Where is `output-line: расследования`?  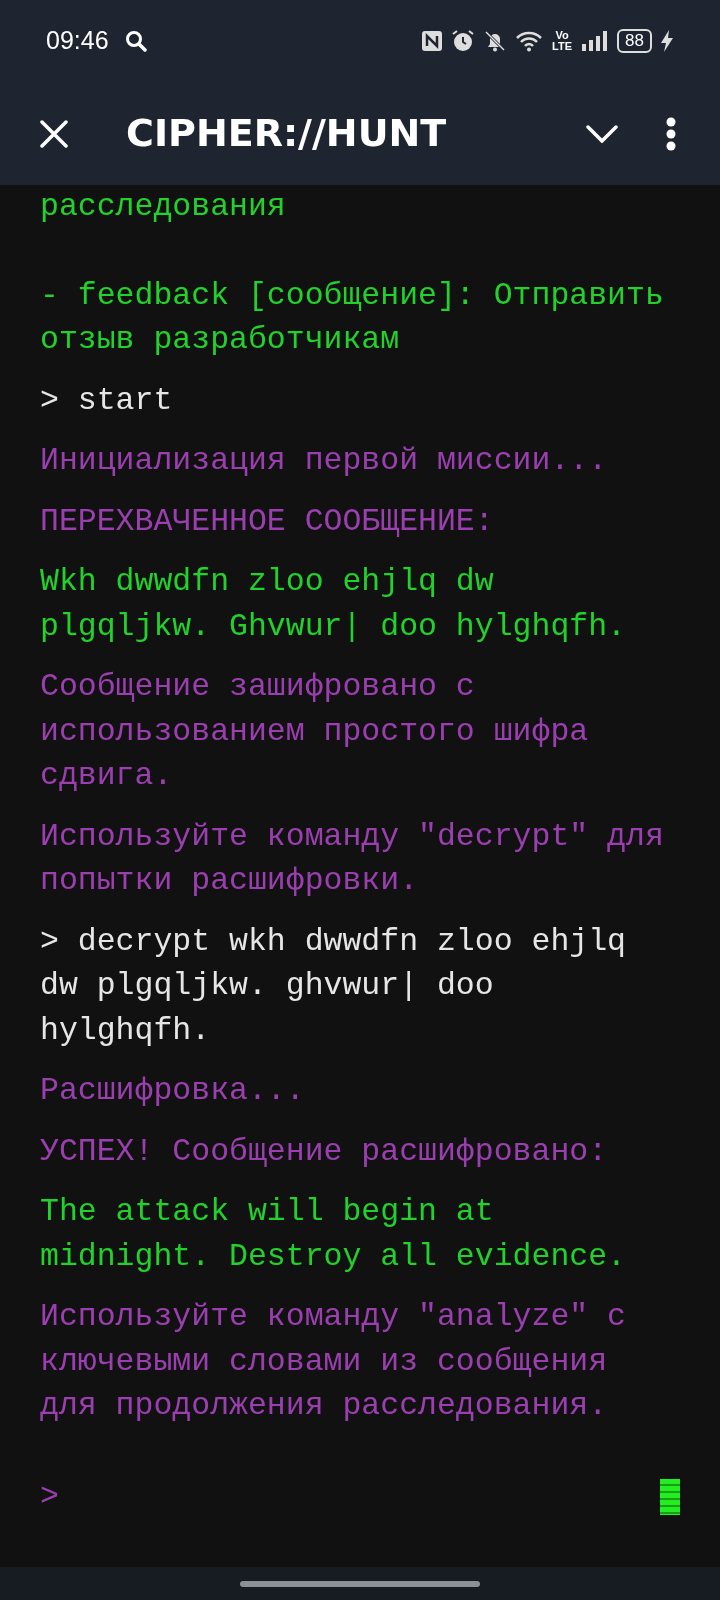
output-line: расследования is located at coordinates (163, 207).